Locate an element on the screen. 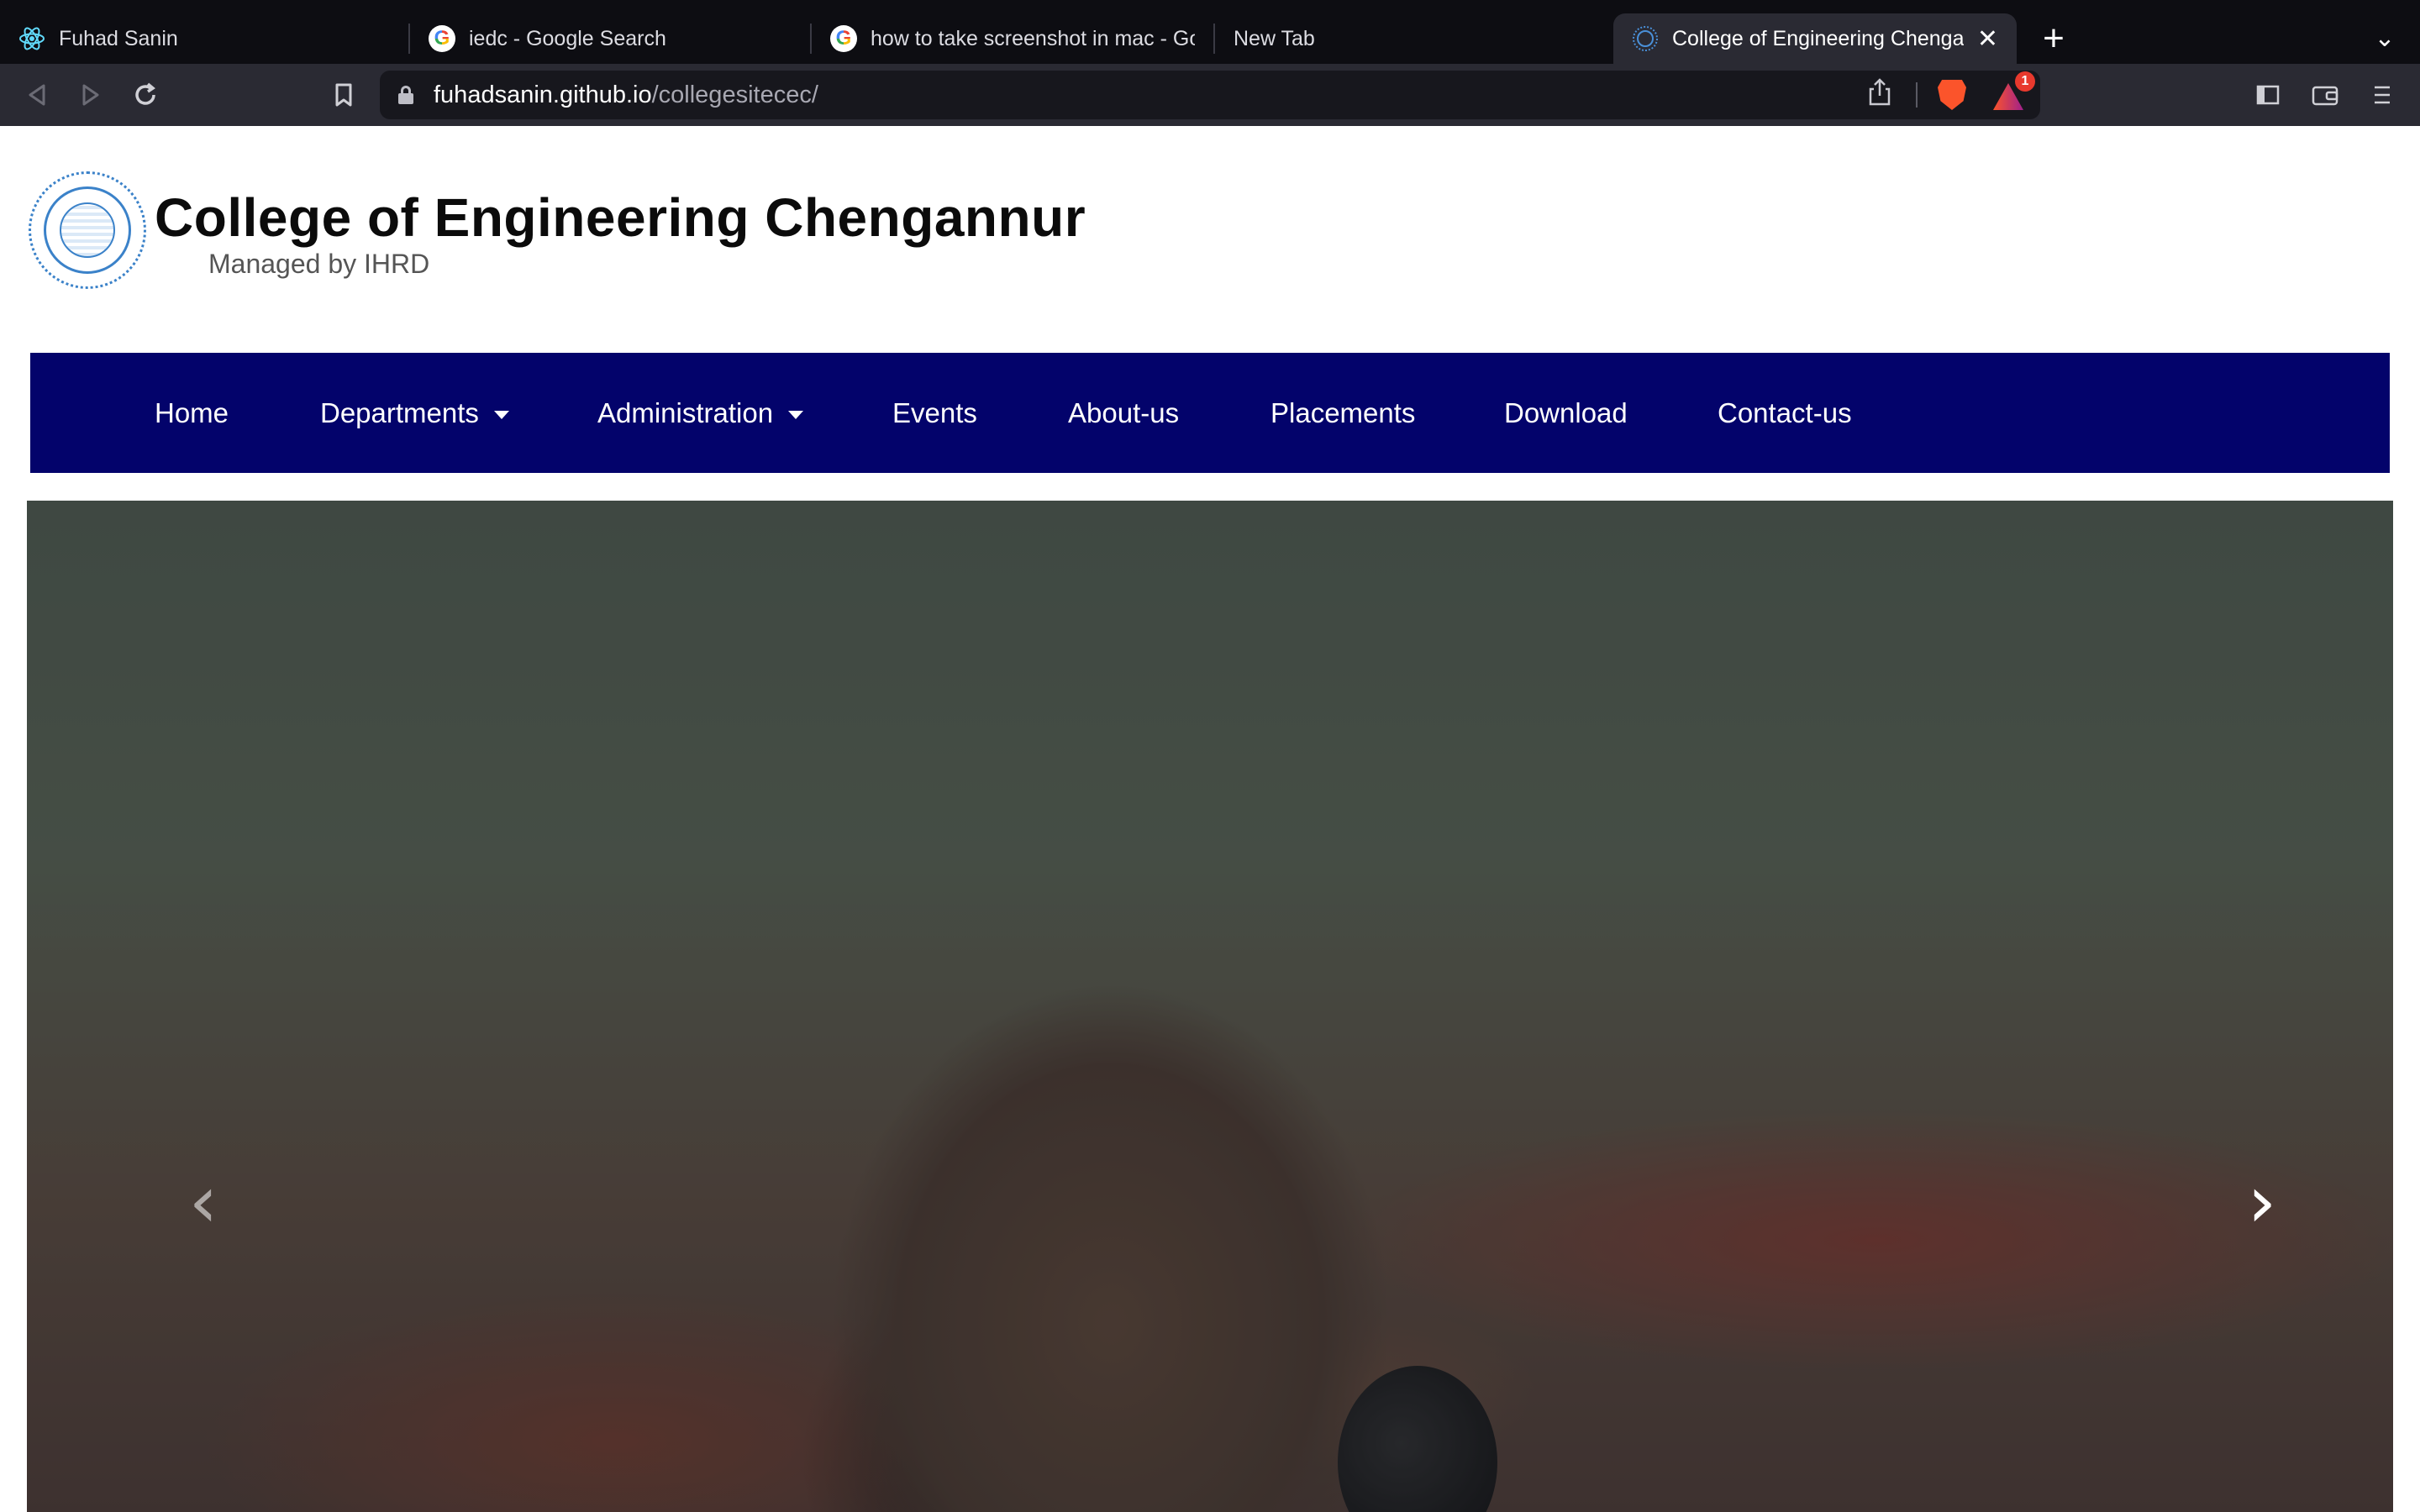 The image size is (2420, 1512). nav-home-label: Home is located at coordinates (192, 412).